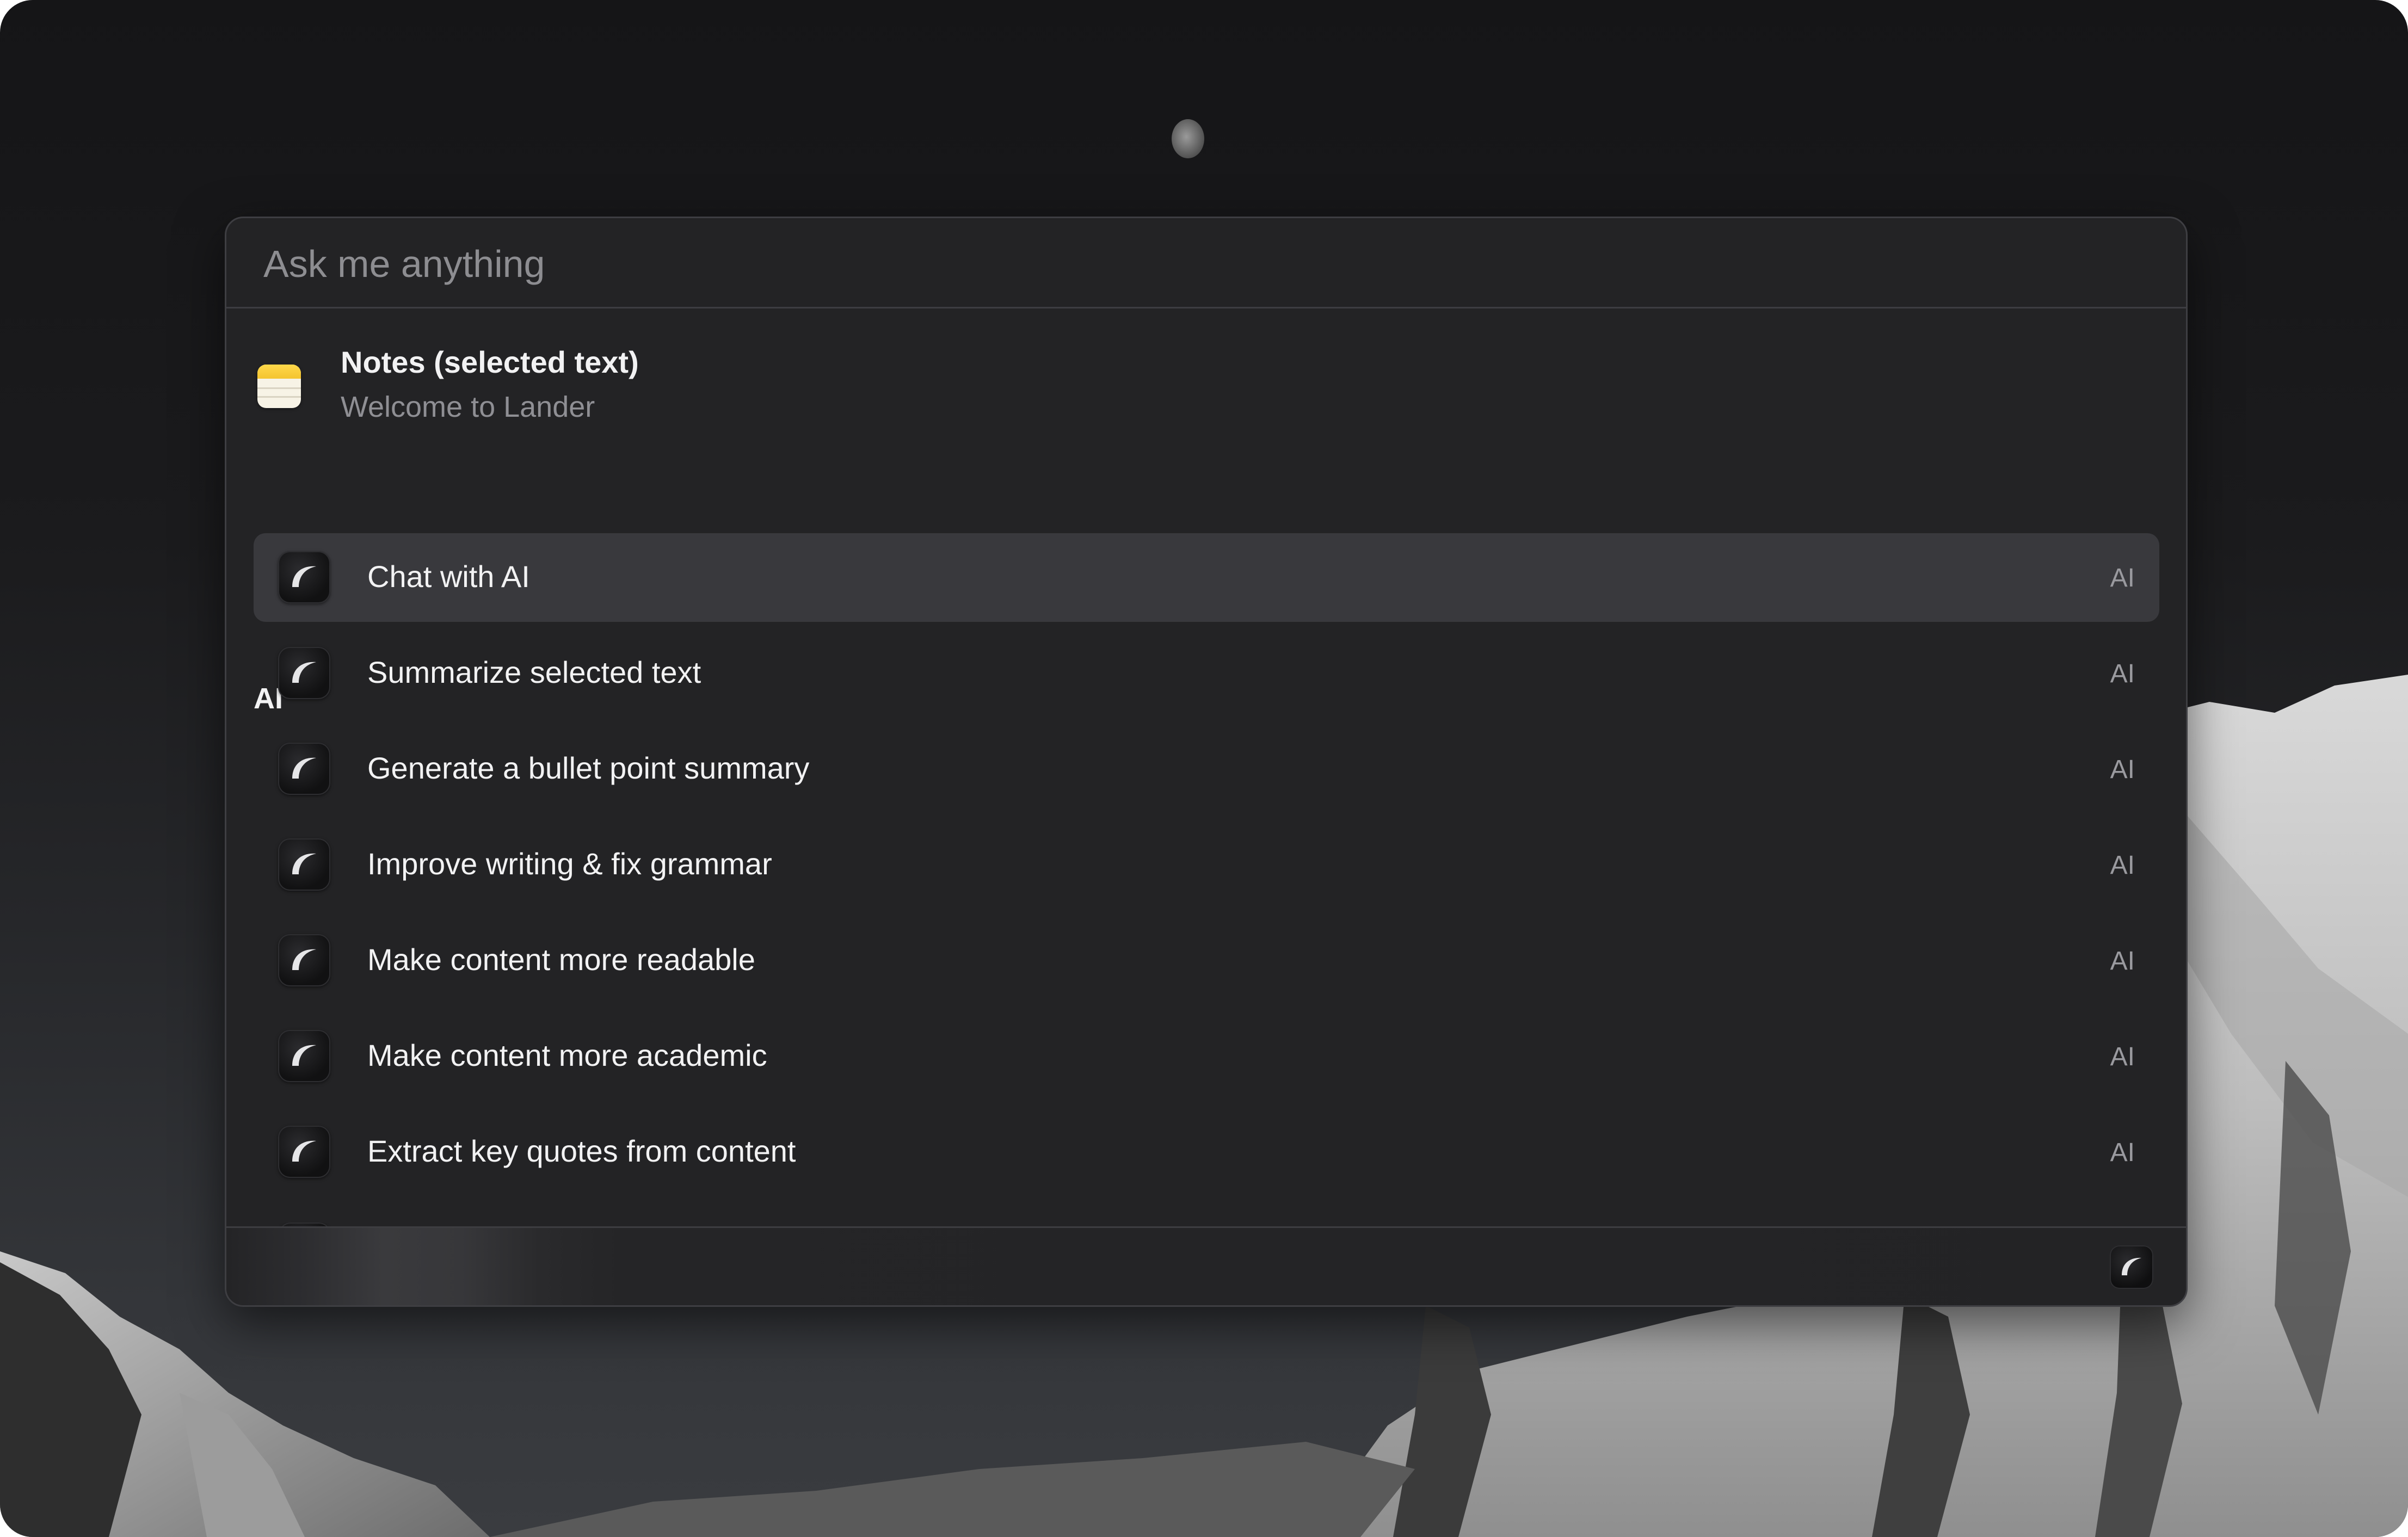  I want to click on search-bar, so click(1206, 263).